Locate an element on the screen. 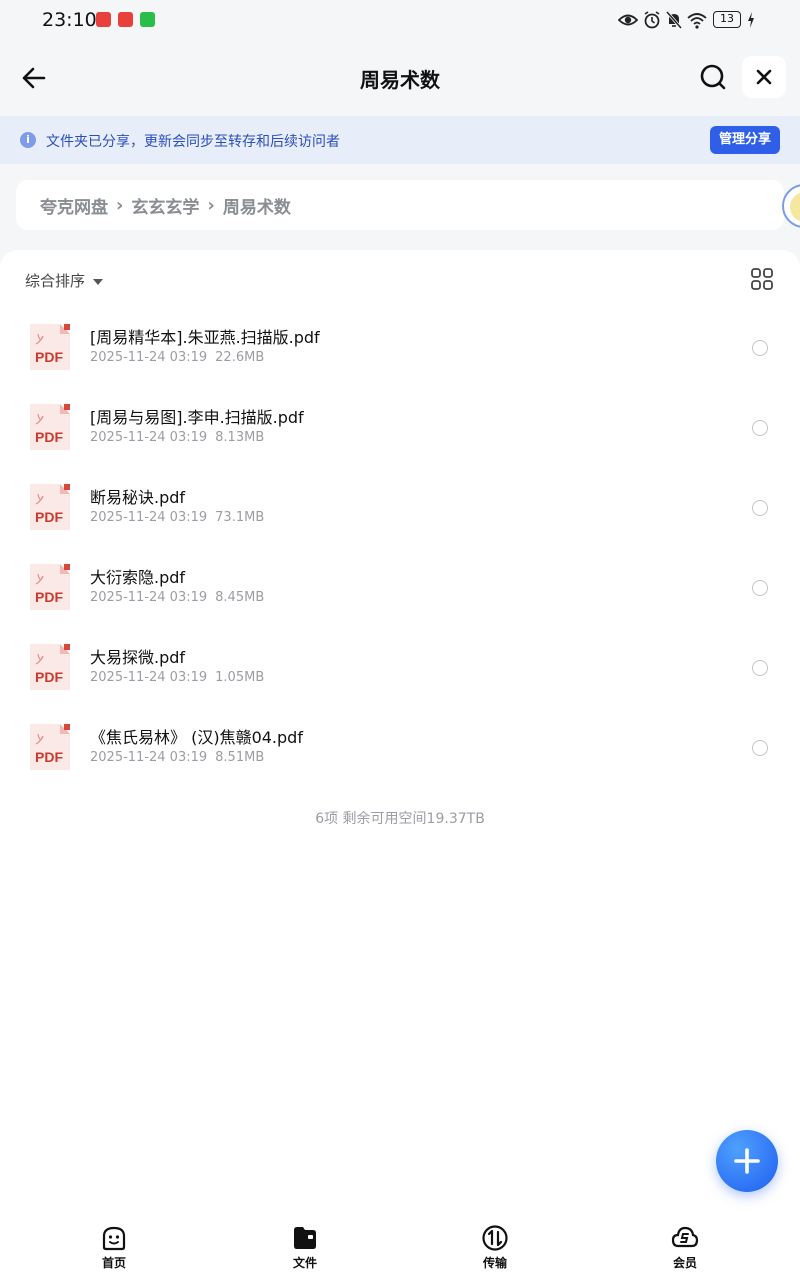 The width and height of the screenshot is (800, 1280). storage-summary: 6项 剩余可用空间19.37TB is located at coordinates (400, 819).